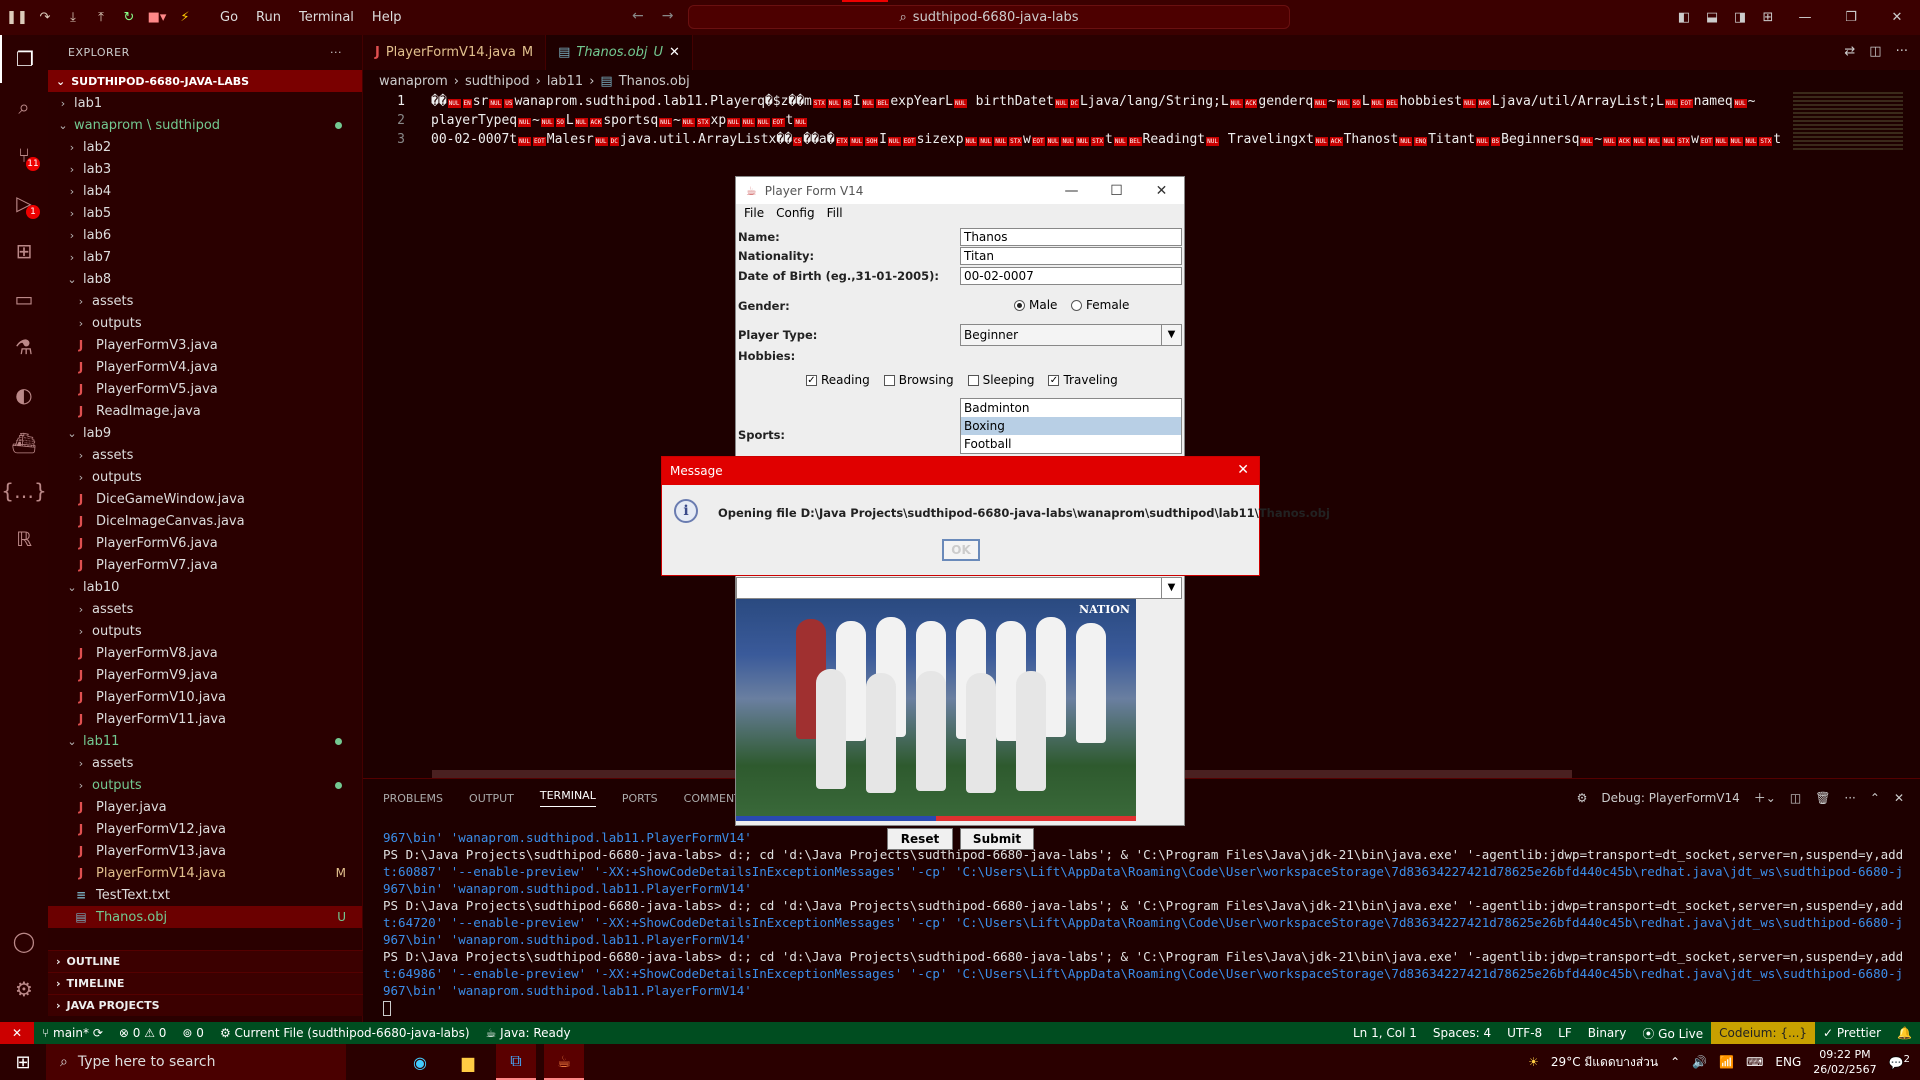  What do you see at coordinates (205, 345) in the screenshot?
I see `tree-file: J PlayerFormV3.java` at bounding box center [205, 345].